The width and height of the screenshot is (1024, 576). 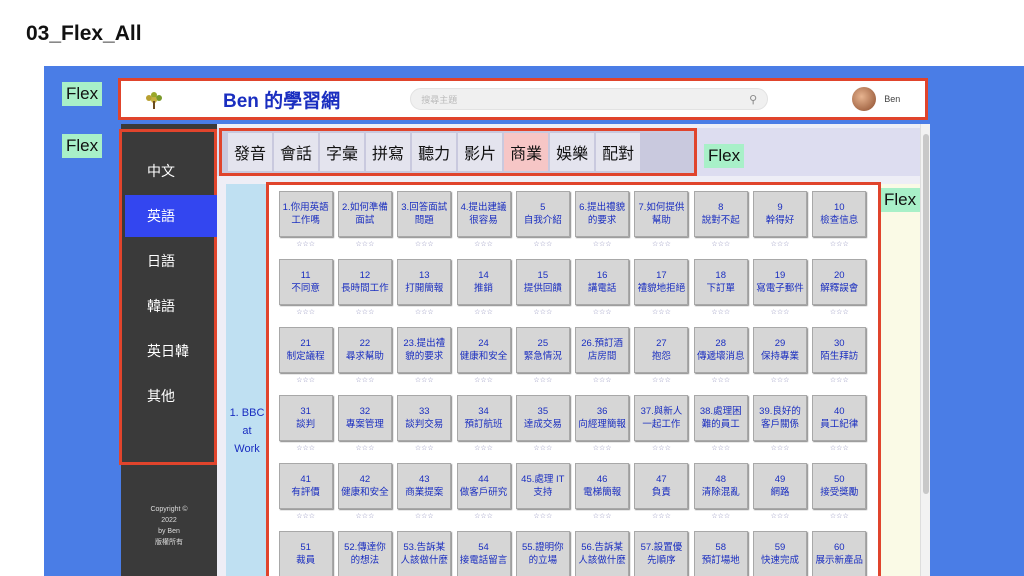 I want to click on lesson-number: 53.告訴某, so click(x=424, y=547).